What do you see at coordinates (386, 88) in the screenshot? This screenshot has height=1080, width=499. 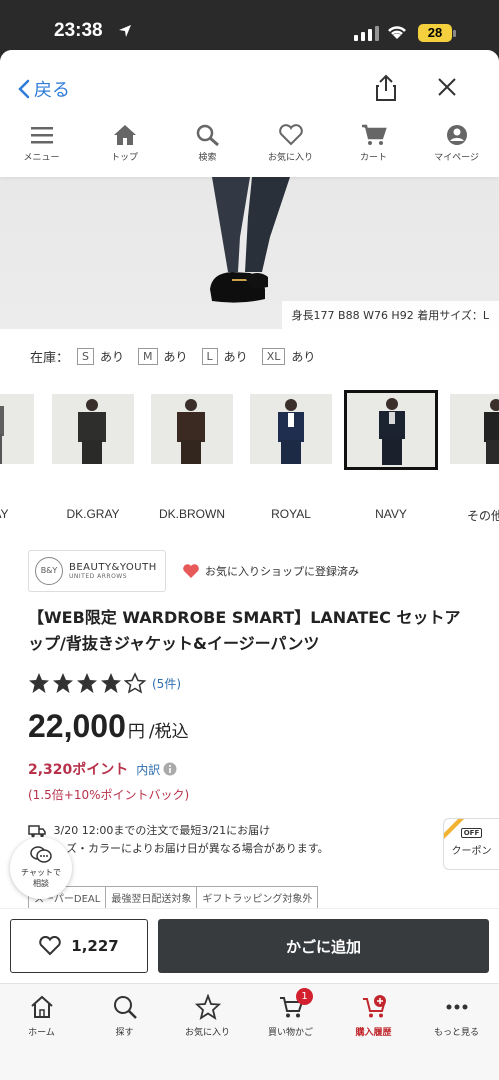 I see `share-icon` at bounding box center [386, 88].